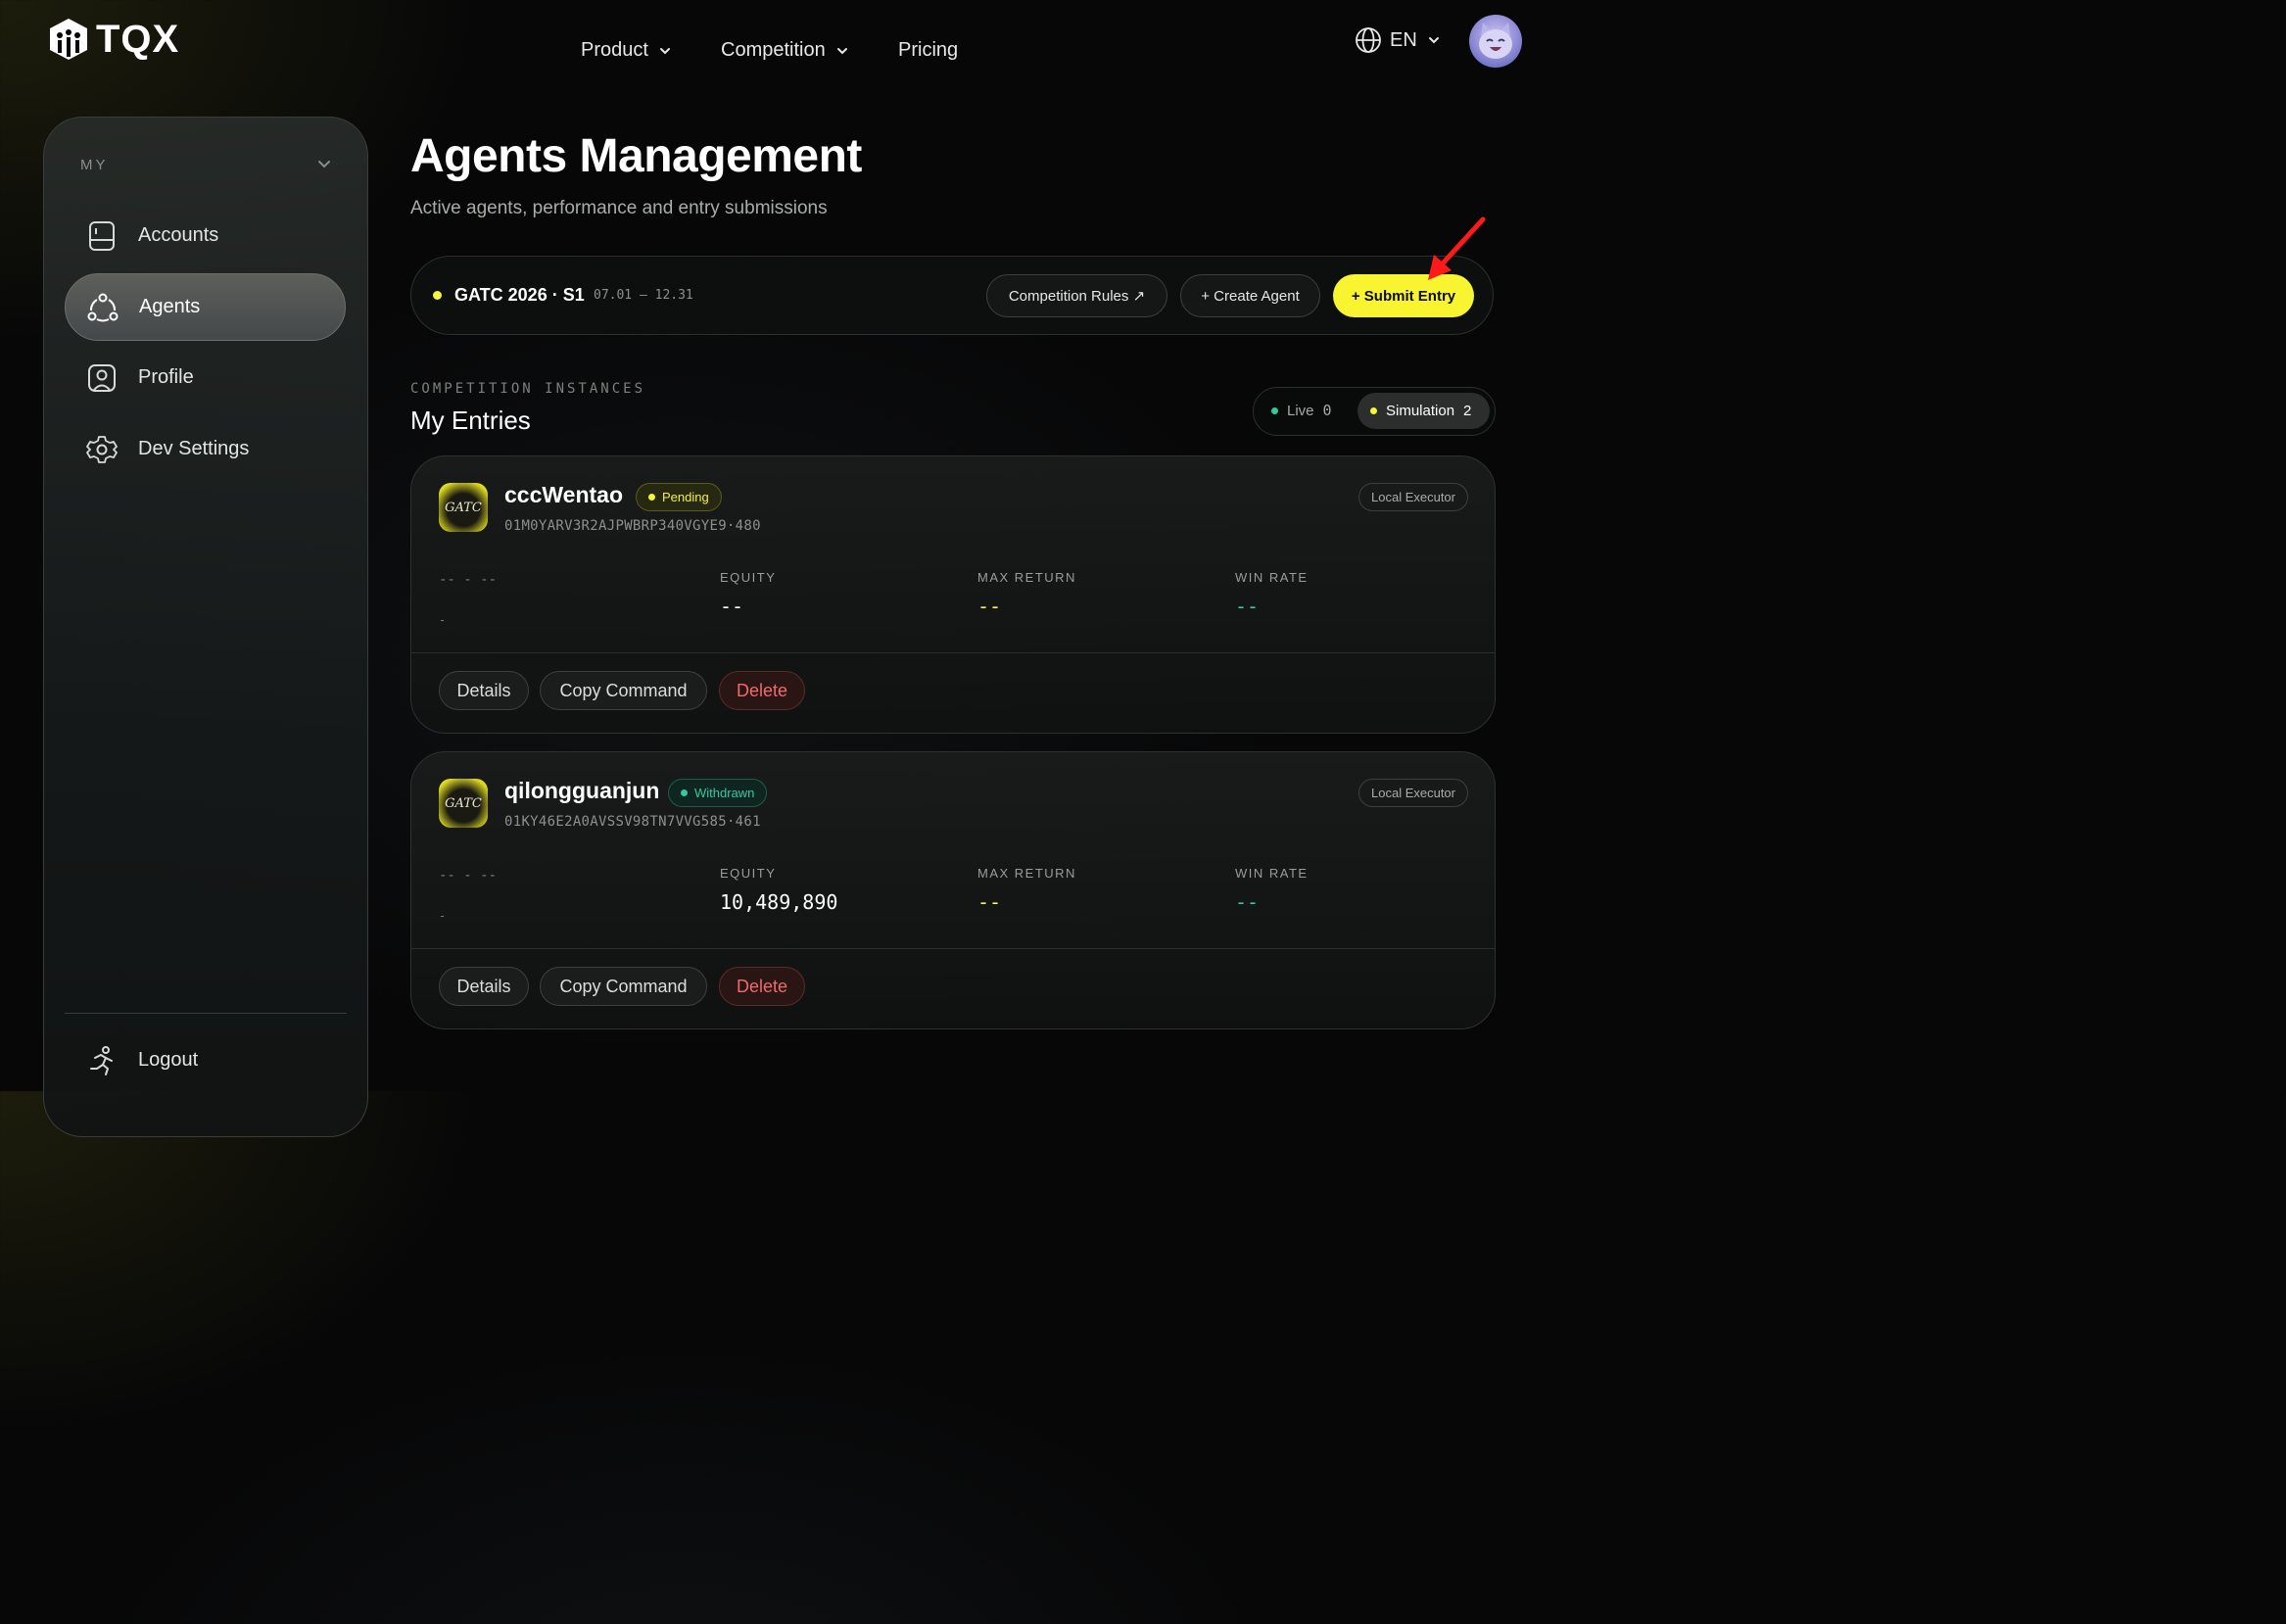 This screenshot has width=2286, height=1624. I want to click on toggle-simulation: Simulation 2, so click(1424, 411).